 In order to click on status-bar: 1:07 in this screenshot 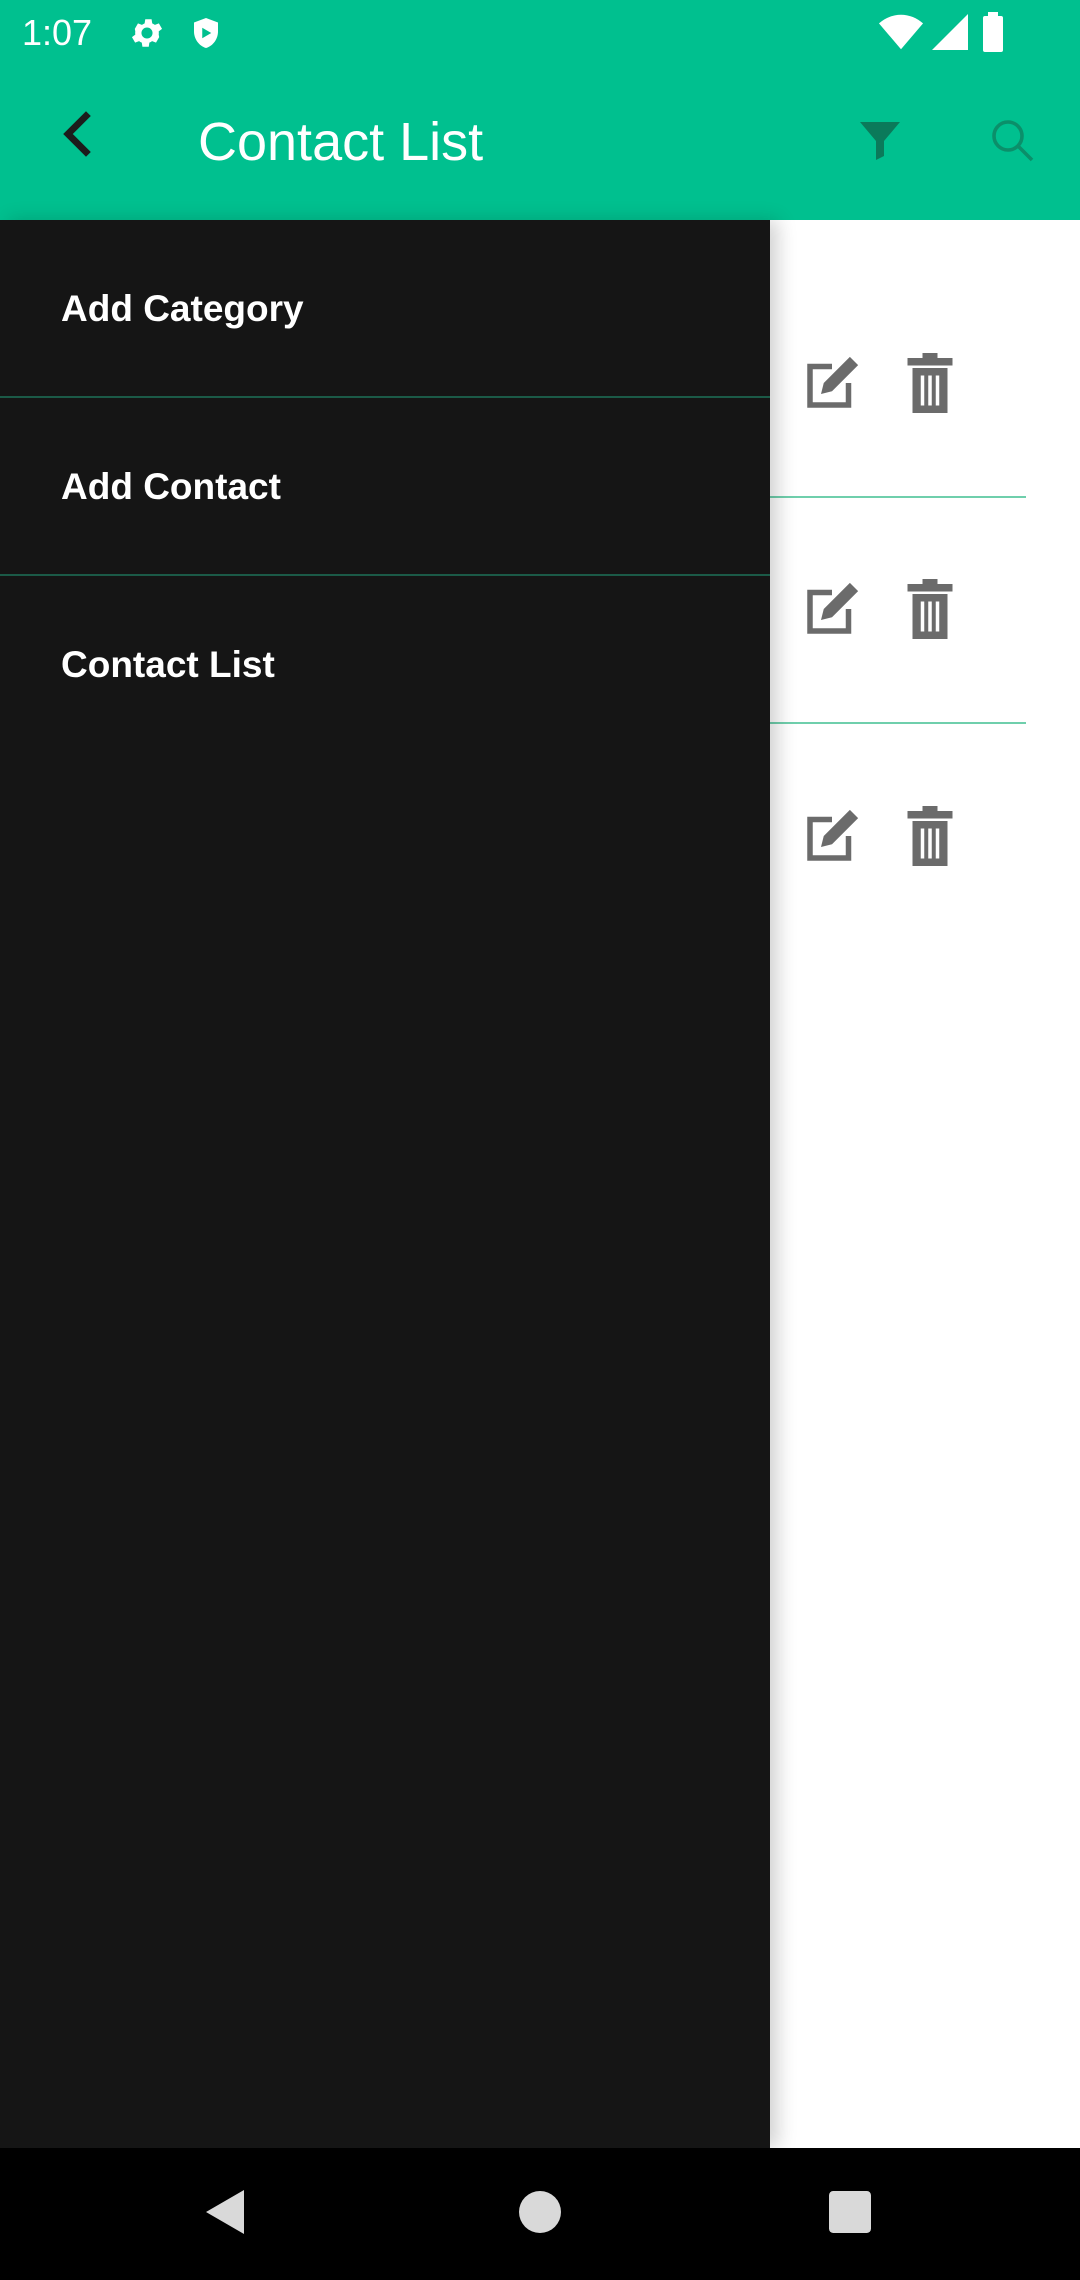, I will do `click(540, 33)`.